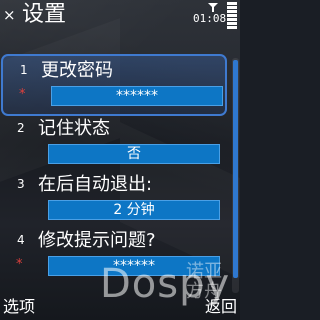 This screenshot has height=320, width=320. What do you see at coordinates (97, 240) in the screenshot?
I see `item-label: 修改提示问题?` at bounding box center [97, 240].